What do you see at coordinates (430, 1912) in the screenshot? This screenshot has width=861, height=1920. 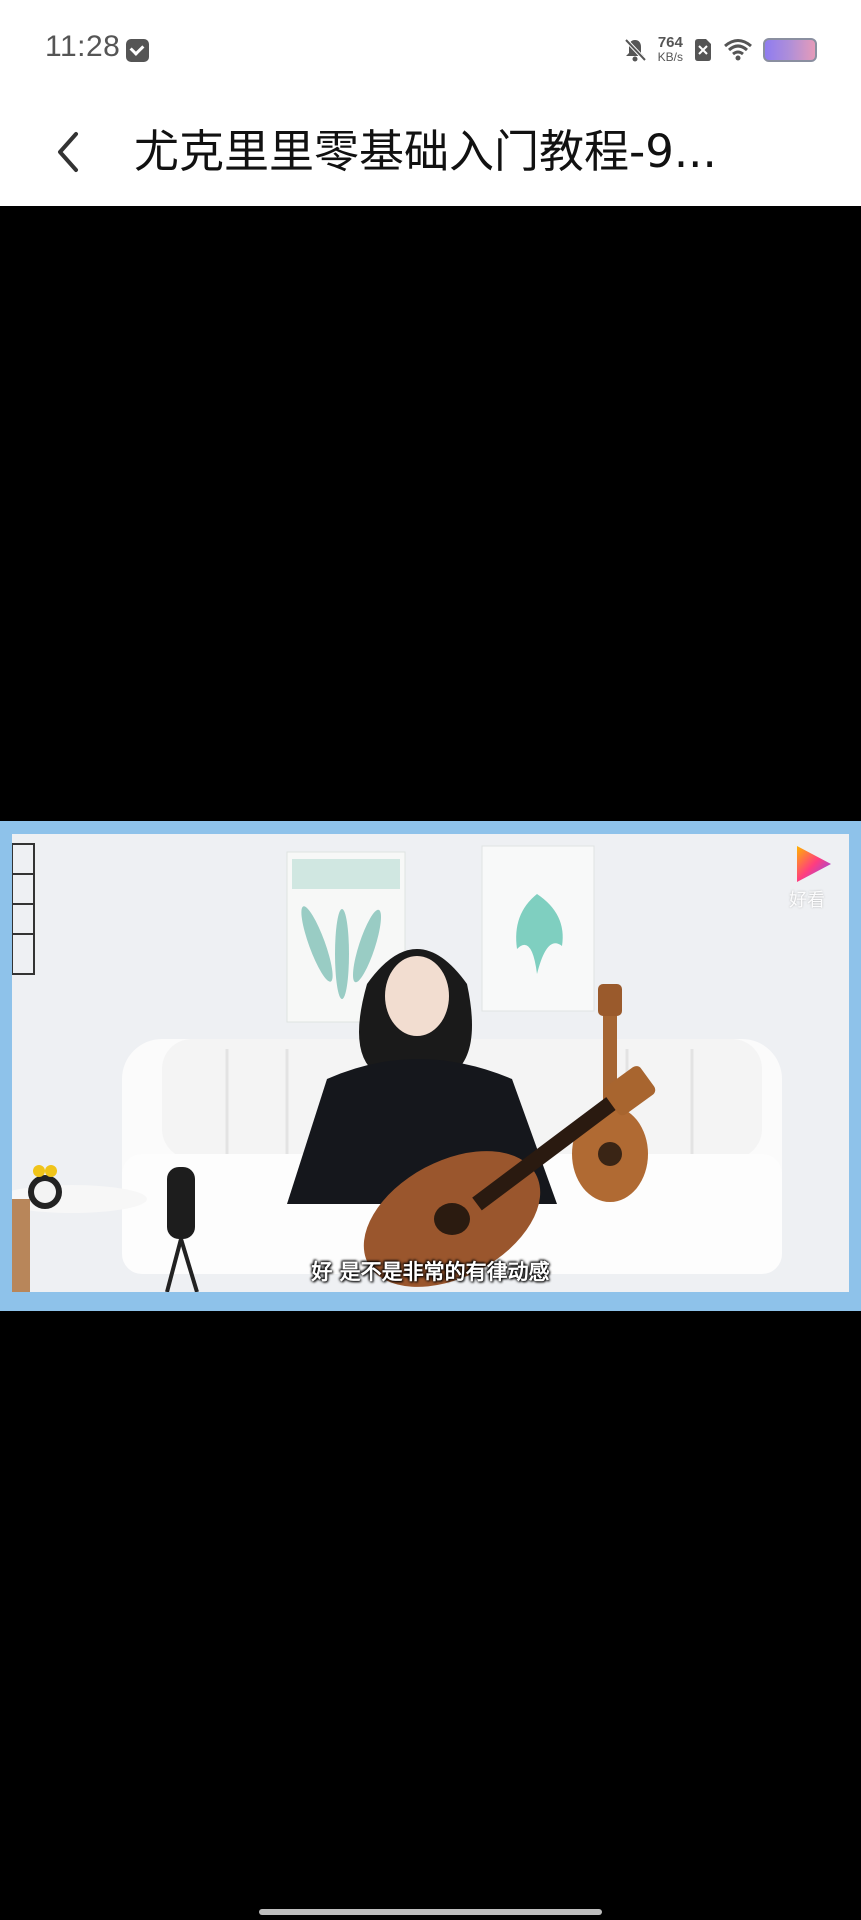 I see `home-indicator` at bounding box center [430, 1912].